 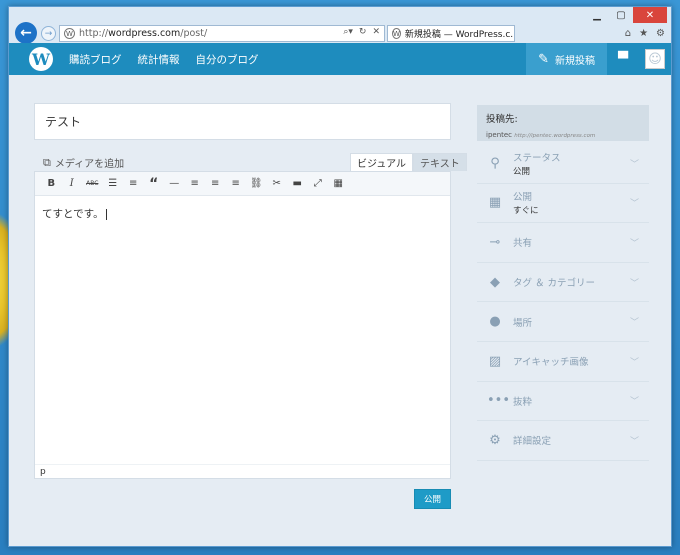 What do you see at coordinates (227, 59) in the screenshot?
I see `nav-my-blog: 自分のブログ` at bounding box center [227, 59].